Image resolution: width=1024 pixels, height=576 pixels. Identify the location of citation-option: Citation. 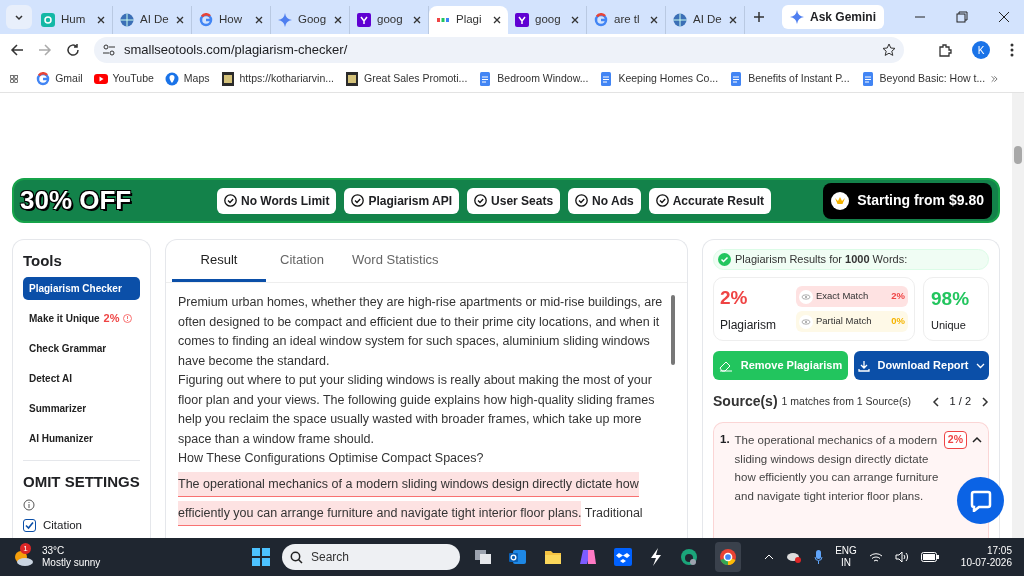
(81, 526).